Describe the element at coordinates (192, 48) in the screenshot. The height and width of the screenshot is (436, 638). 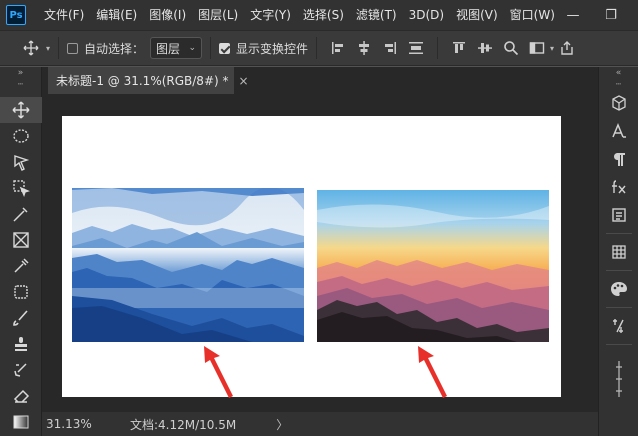
I see `chevron-down-icon: ⌄` at that location.